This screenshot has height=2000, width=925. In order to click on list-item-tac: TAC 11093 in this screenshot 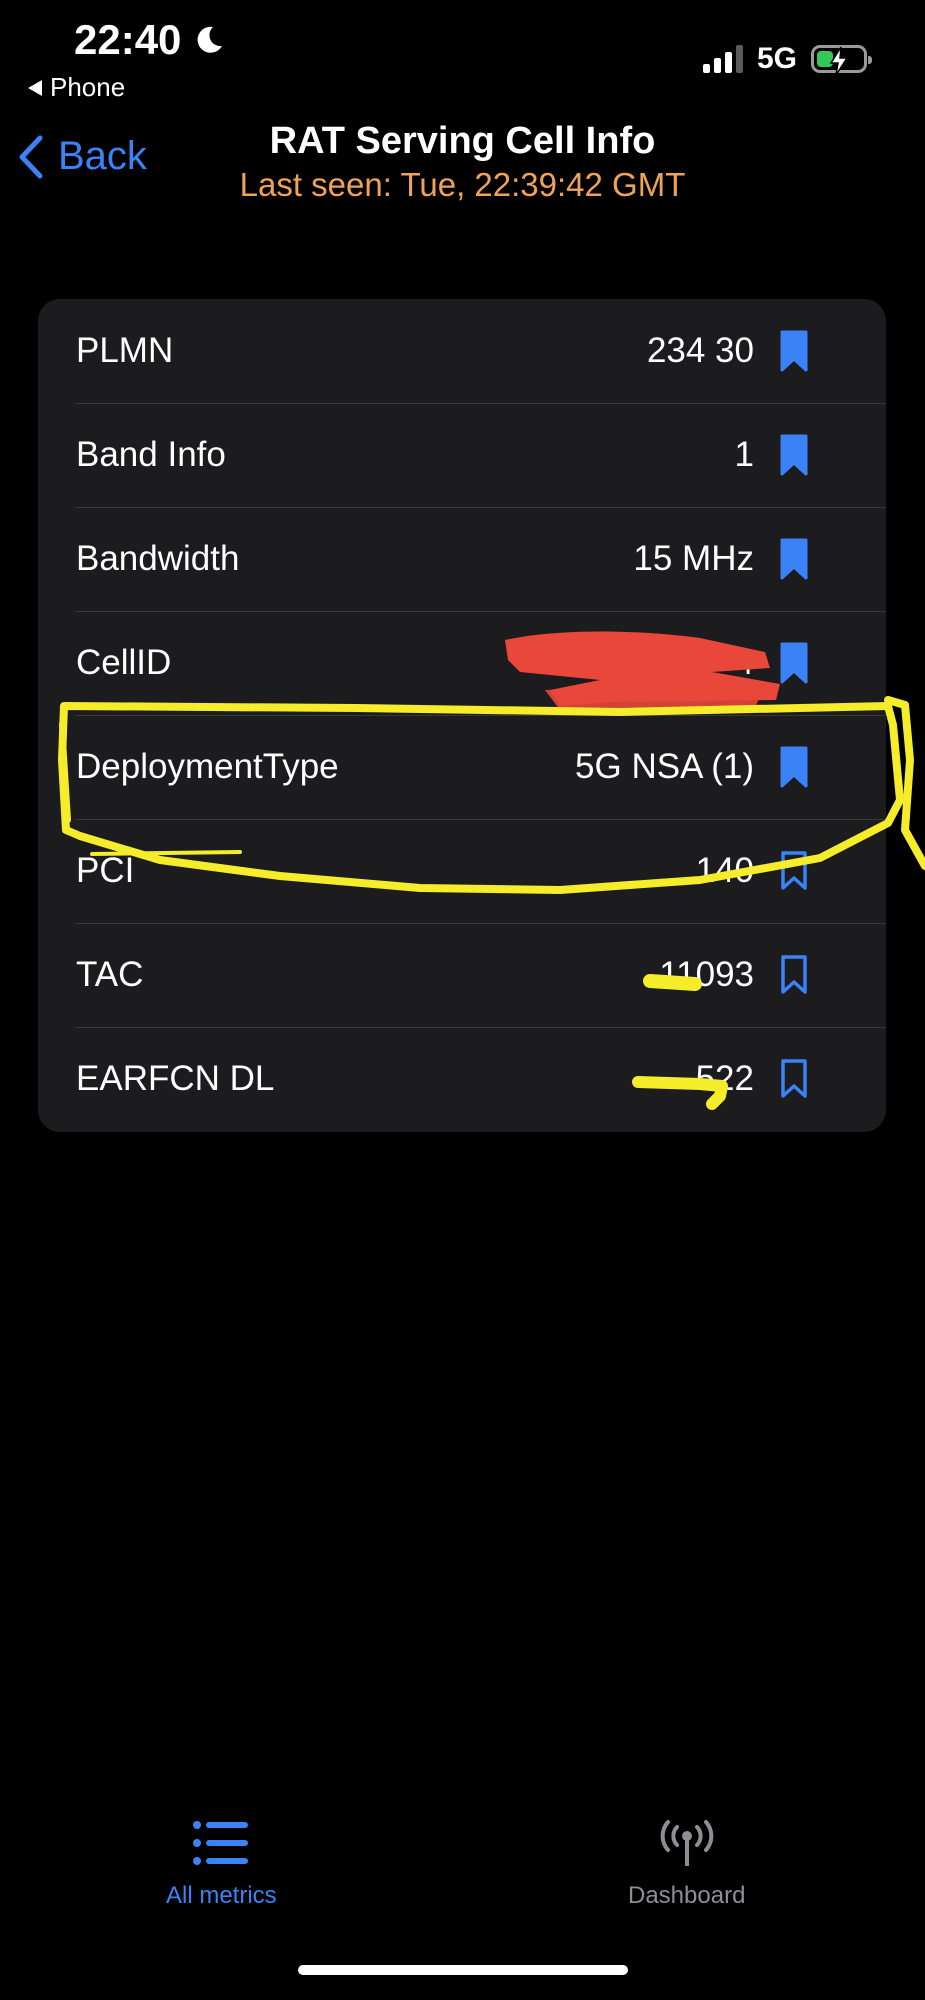, I will do `click(462, 975)`.